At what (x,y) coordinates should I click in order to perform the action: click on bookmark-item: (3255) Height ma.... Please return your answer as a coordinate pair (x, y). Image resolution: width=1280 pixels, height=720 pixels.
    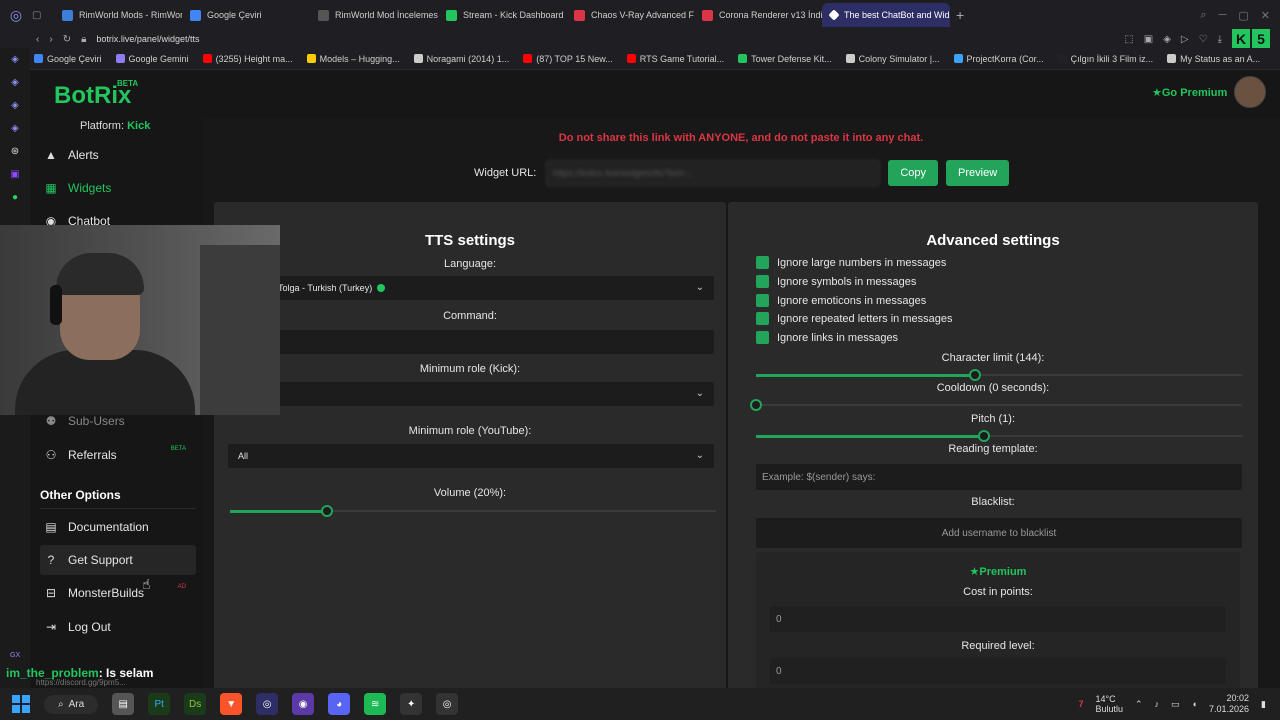
    Looking at the image, I should click on (247, 59).